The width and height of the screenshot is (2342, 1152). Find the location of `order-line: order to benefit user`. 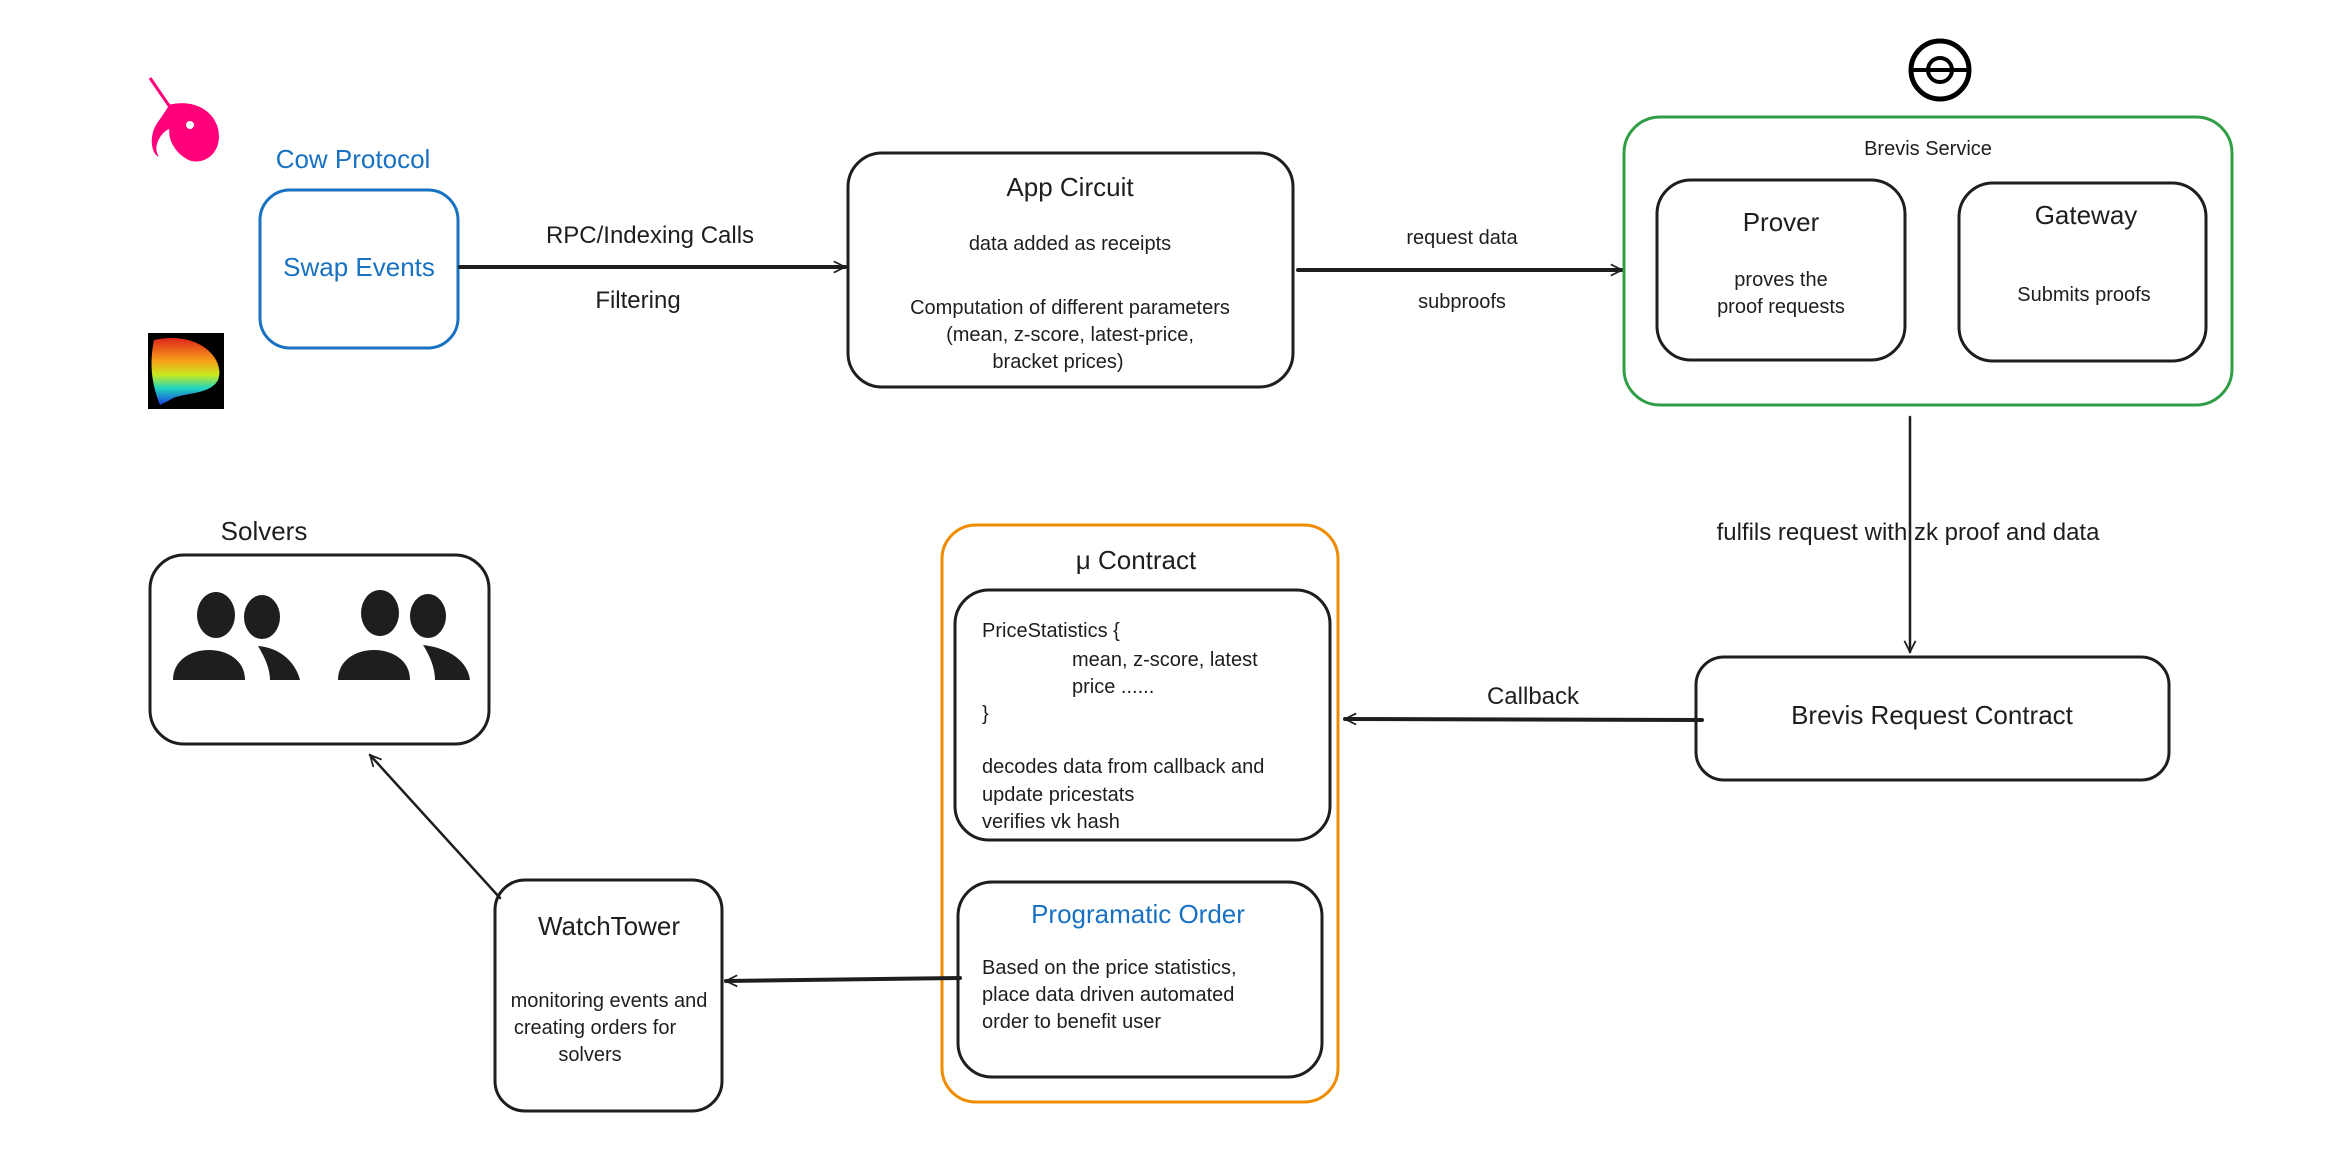

order-line: order to benefit user is located at coordinates (1071, 1022).